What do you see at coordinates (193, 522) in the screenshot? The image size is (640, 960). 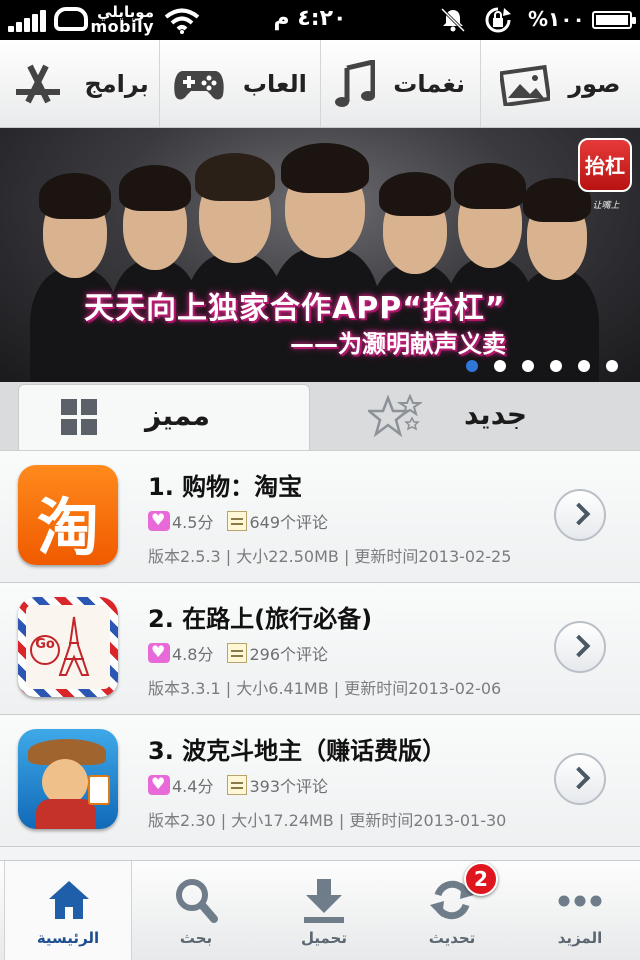 I see `app-rating: 4.5分` at bounding box center [193, 522].